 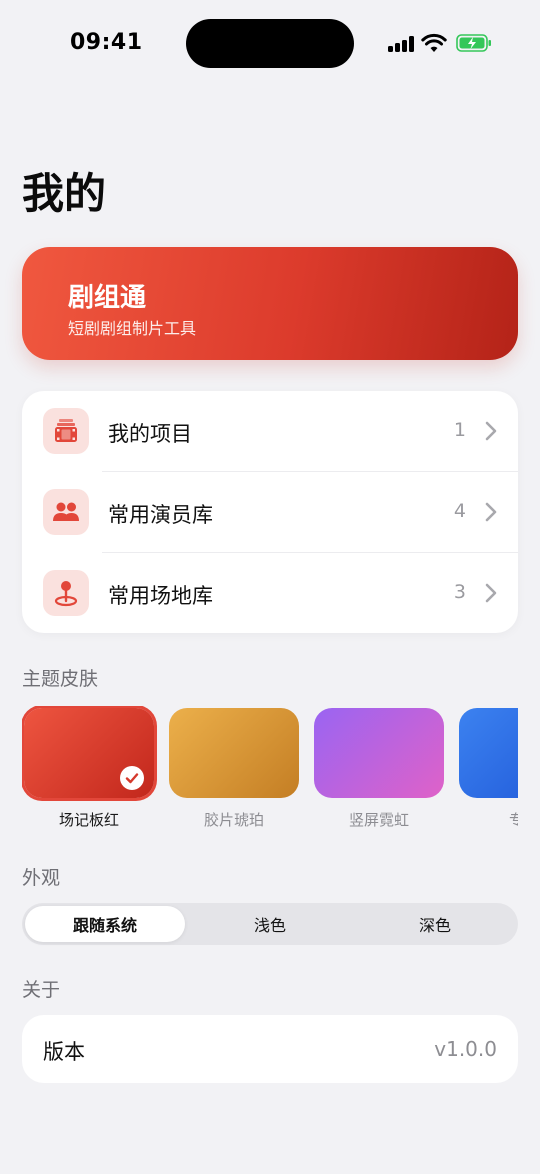 What do you see at coordinates (233, 820) in the screenshot?
I see `theme-name: 胶片琥珀` at bounding box center [233, 820].